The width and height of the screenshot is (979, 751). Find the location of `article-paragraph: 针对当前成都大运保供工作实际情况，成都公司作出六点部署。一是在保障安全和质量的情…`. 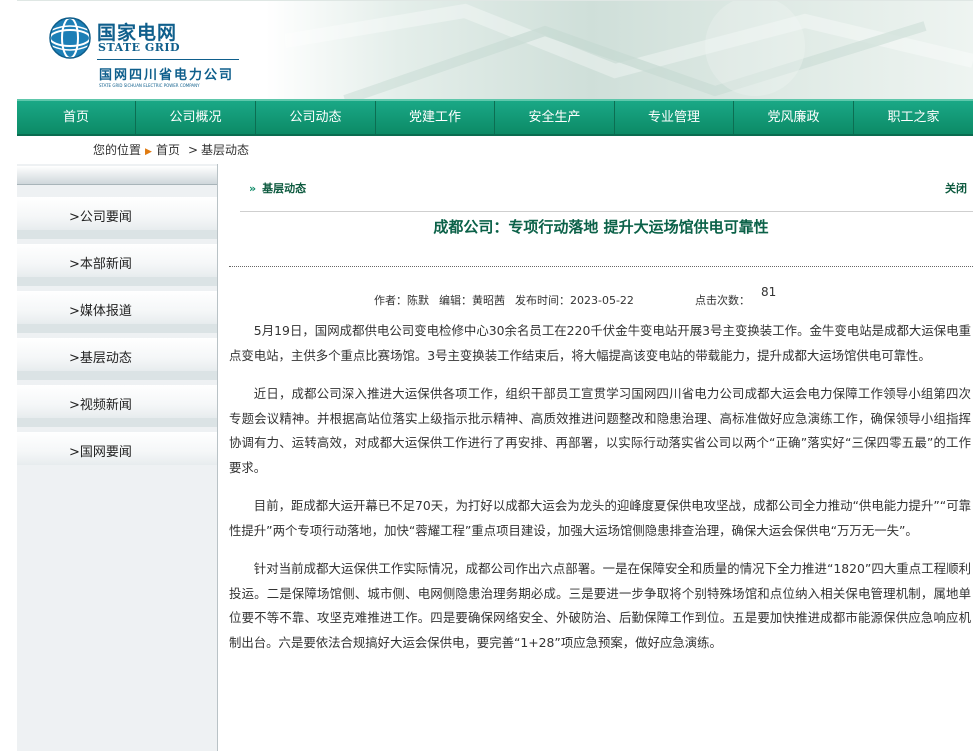

article-paragraph: 针对当前成都大运保供工作实际情况，成都公司作出六点部署。一是在保障安全和质量的情… is located at coordinates (600, 605).